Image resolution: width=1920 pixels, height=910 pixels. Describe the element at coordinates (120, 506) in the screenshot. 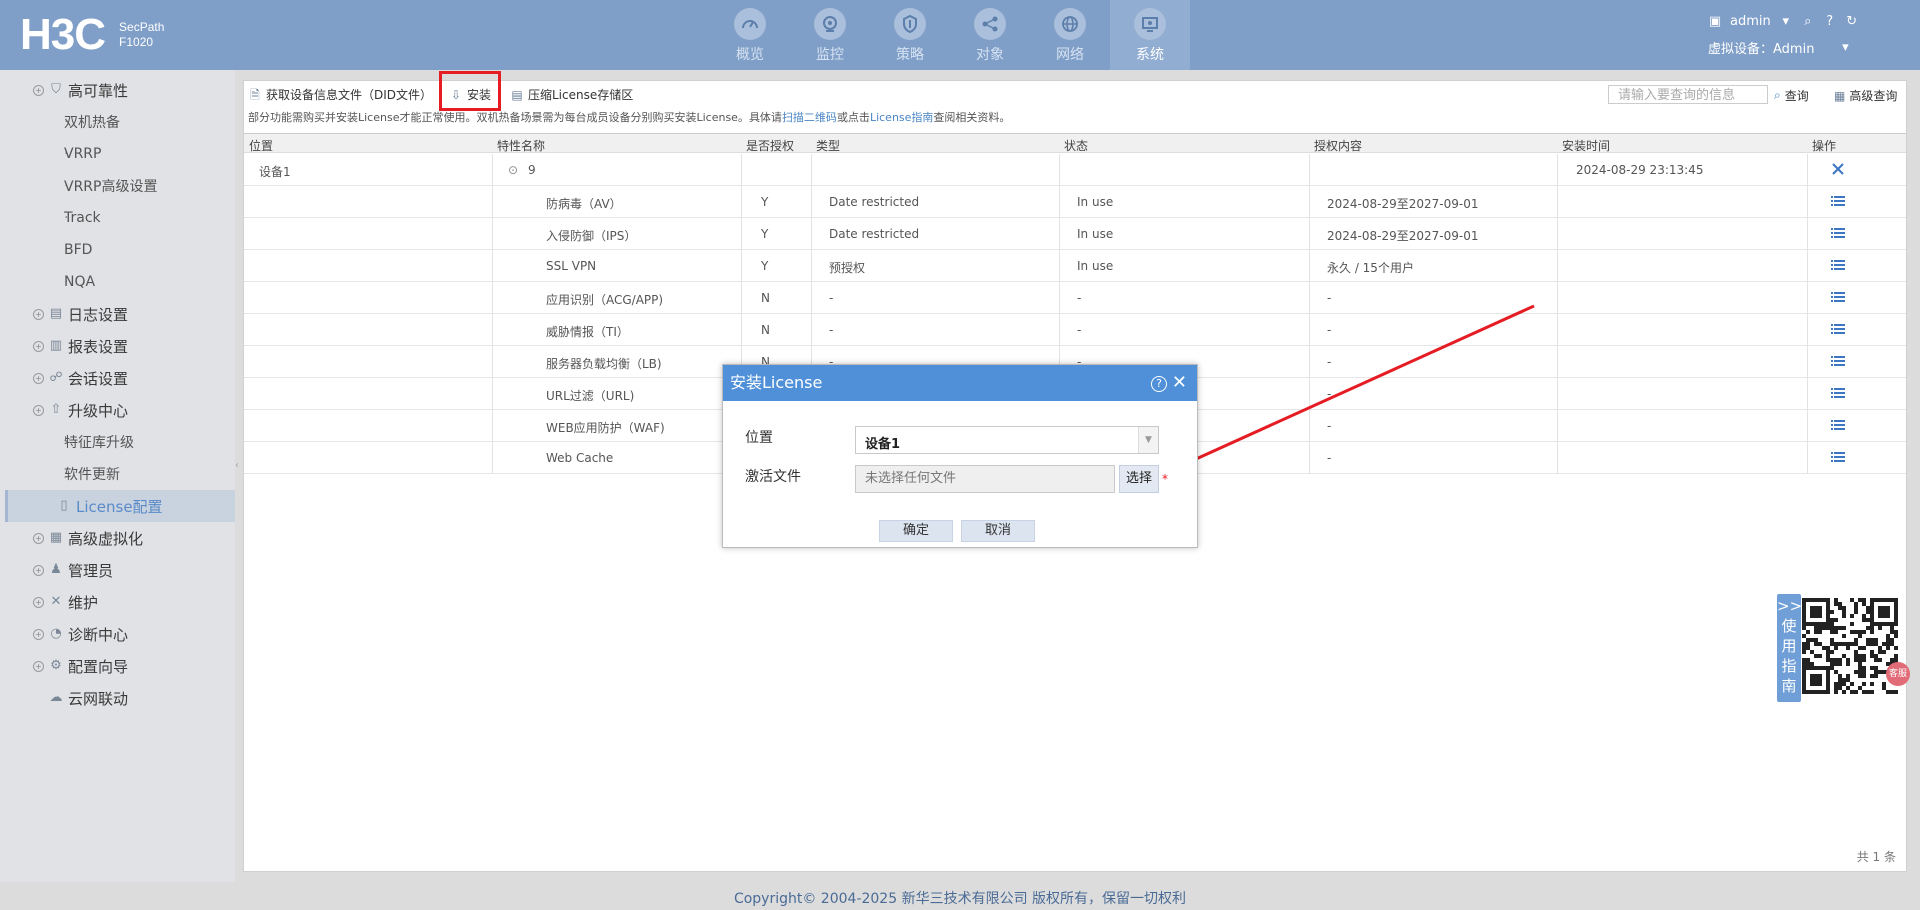

I see `sidebar-item: ▯ License配置` at that location.